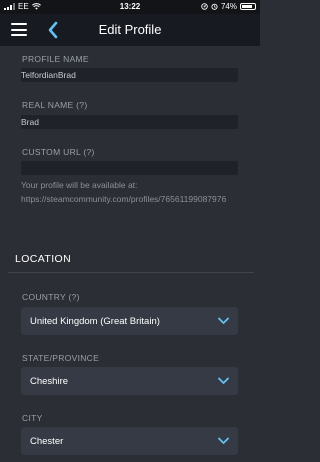 This screenshot has height=462, width=320. I want to click on page-title: Edit Profile, so click(130, 29).